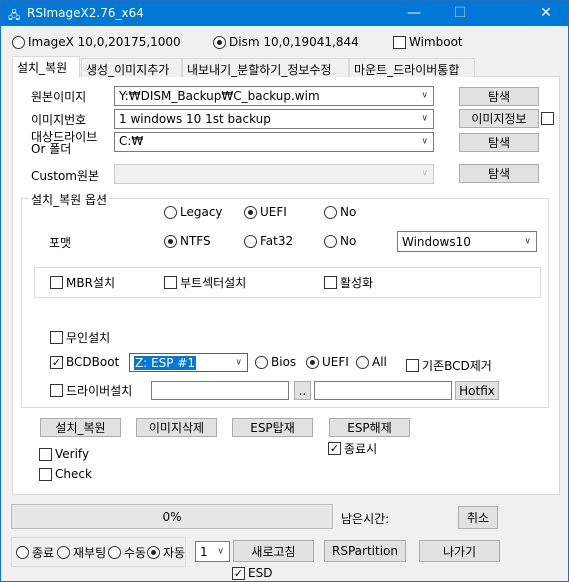 The image size is (569, 582). I want to click on app-icon: 🖧, so click(14, 15).